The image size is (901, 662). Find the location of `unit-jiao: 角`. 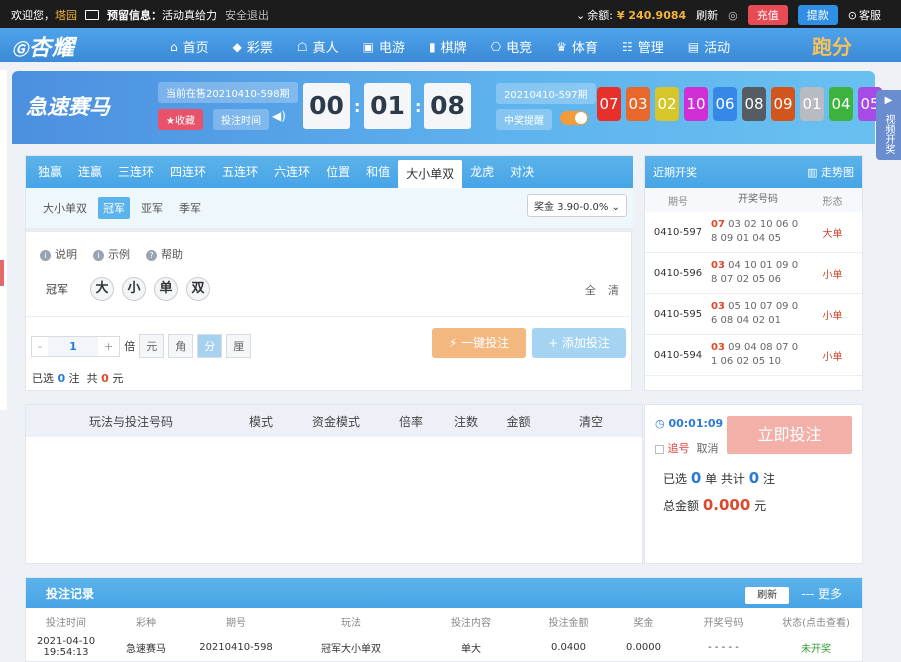

unit-jiao: 角 is located at coordinates (181, 346).